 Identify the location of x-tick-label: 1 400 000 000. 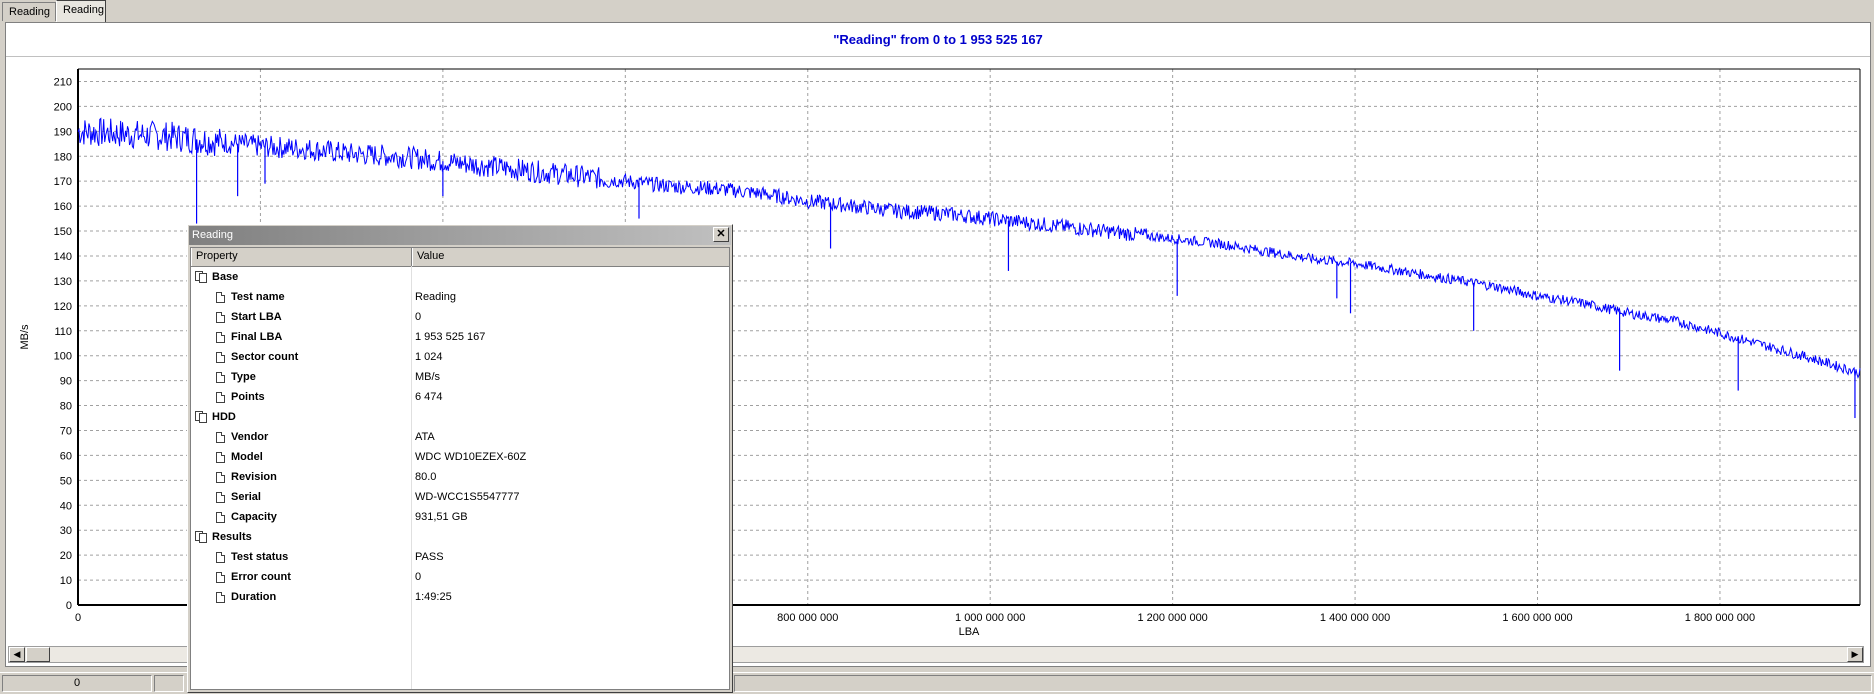
(1355, 618).